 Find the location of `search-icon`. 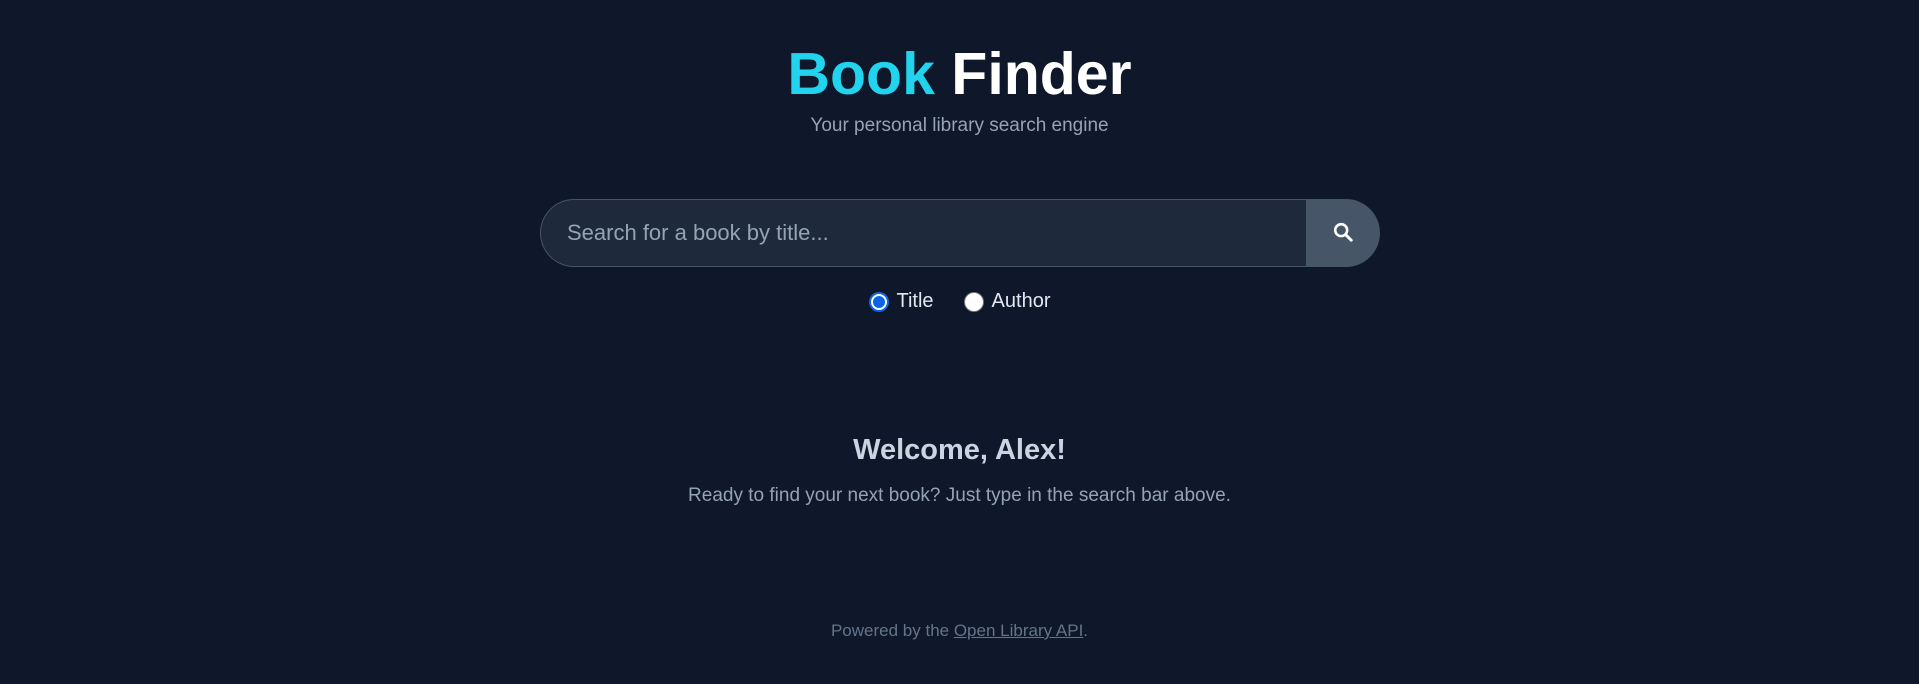

search-icon is located at coordinates (1343, 233).